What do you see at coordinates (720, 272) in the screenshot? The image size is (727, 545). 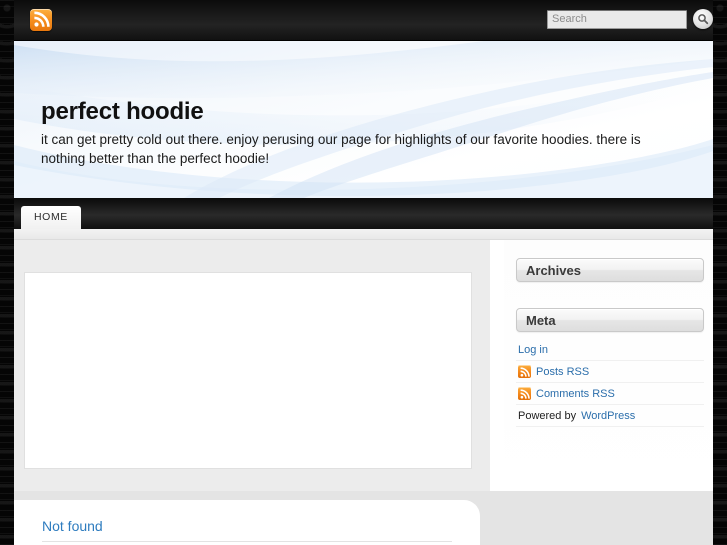 I see `right-edge-pattern` at bounding box center [720, 272].